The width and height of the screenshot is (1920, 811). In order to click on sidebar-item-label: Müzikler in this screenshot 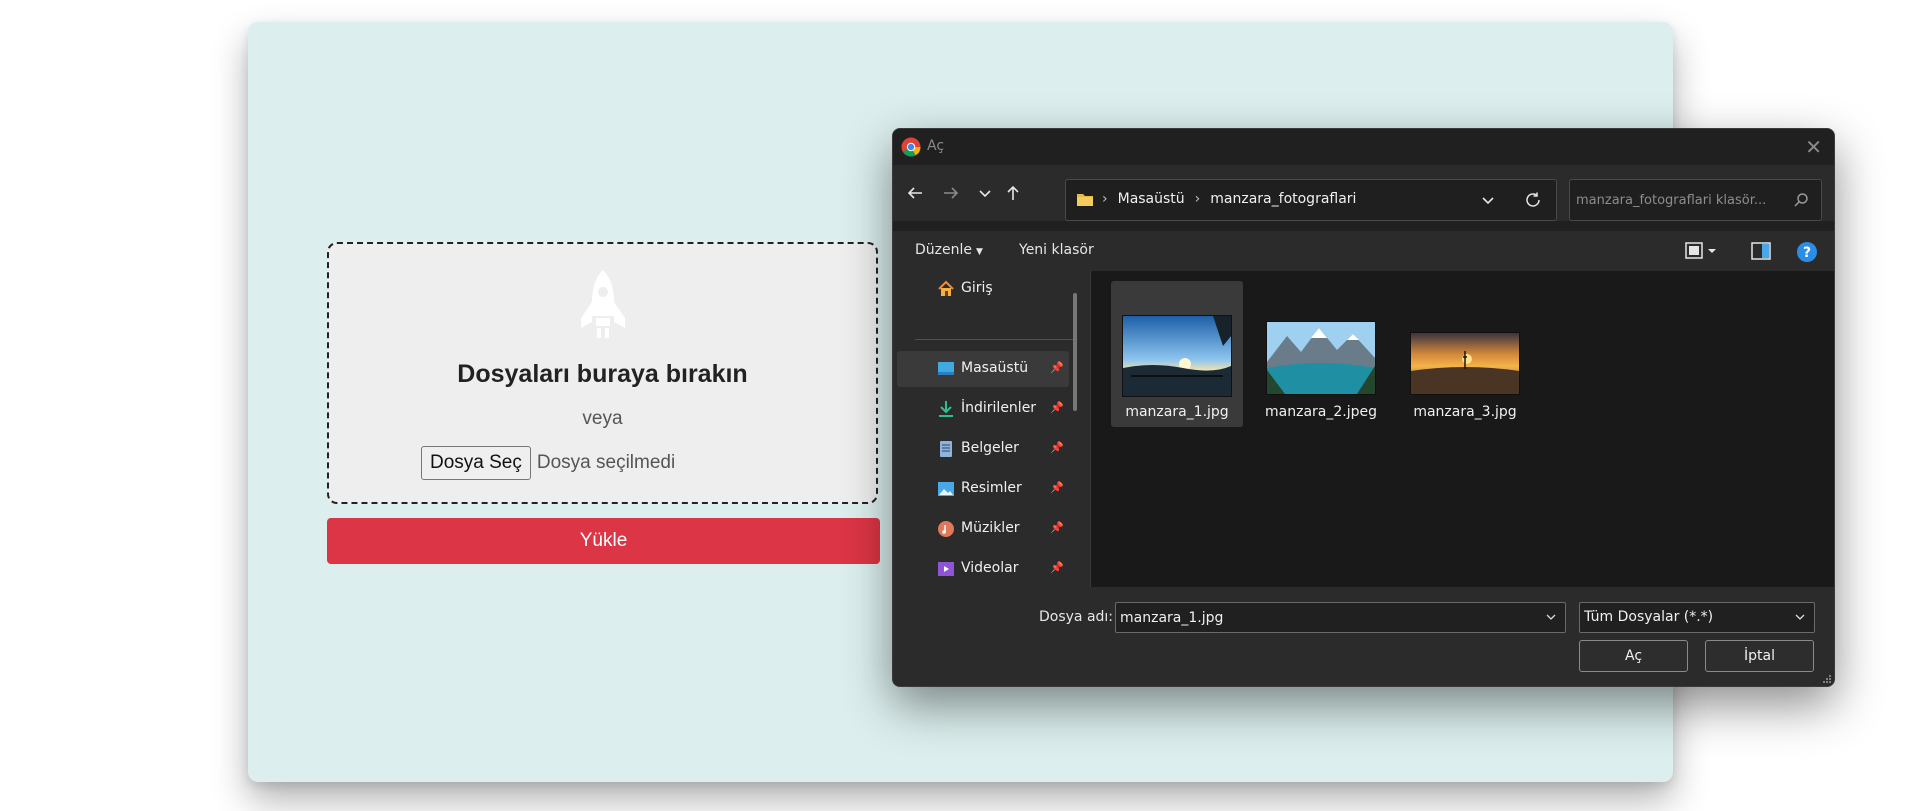, I will do `click(990, 528)`.